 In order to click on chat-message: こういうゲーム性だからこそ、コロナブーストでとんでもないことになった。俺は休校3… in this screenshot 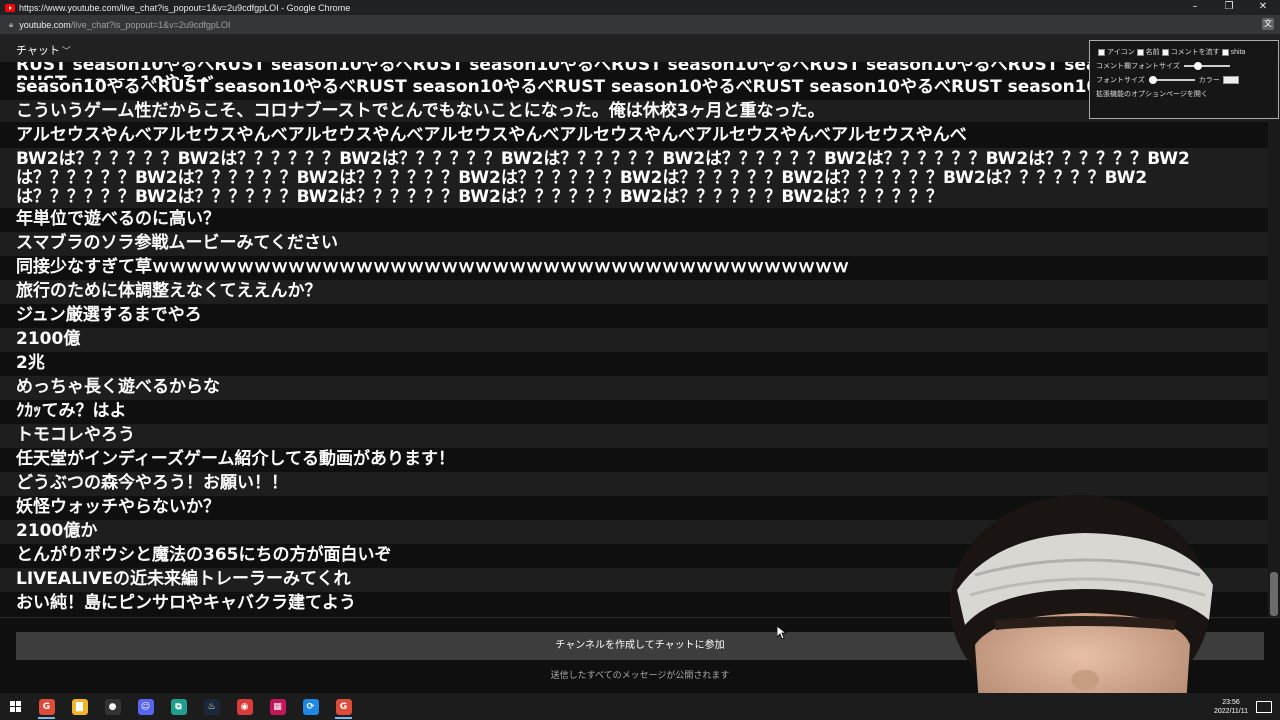, I will do `click(634, 111)`.